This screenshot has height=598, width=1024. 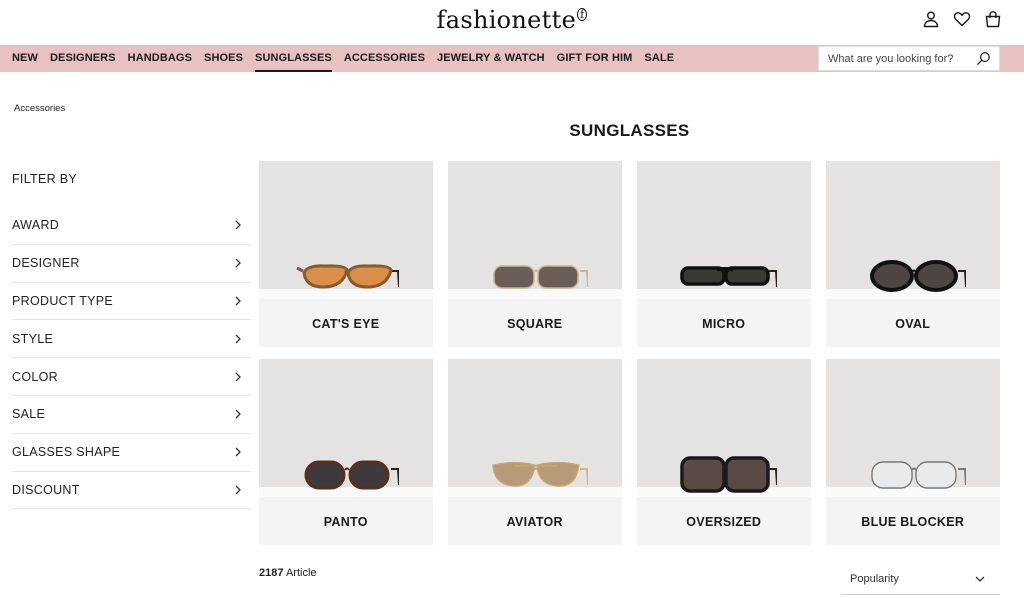 I want to click on category-label: AVIATOR, so click(x=534, y=522).